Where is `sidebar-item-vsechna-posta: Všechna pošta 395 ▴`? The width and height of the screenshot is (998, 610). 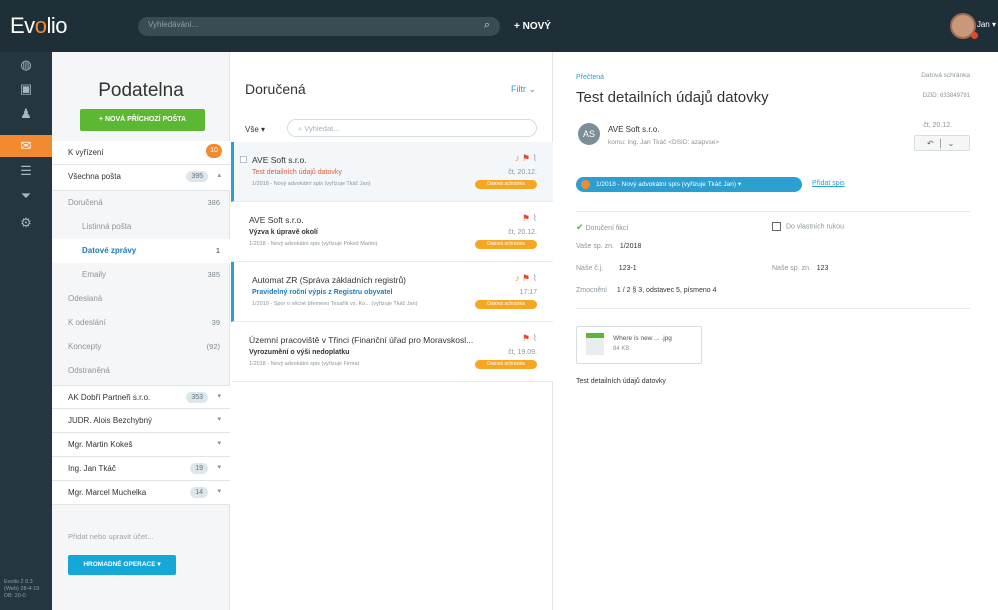 sidebar-item-vsechna-posta: Všechna pošta 395 ▴ is located at coordinates (141, 178).